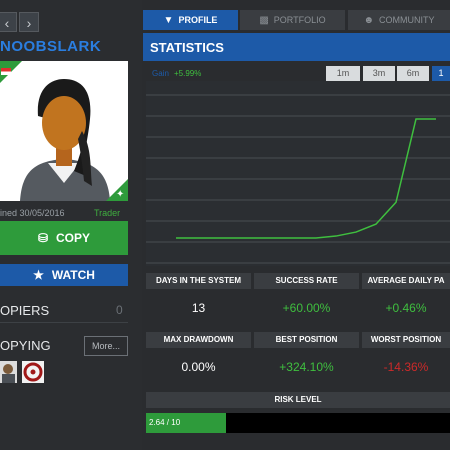 This screenshot has height=450, width=450. What do you see at coordinates (298, 400) in the screenshot?
I see `risk-level-header: RISK LEVEL` at bounding box center [298, 400].